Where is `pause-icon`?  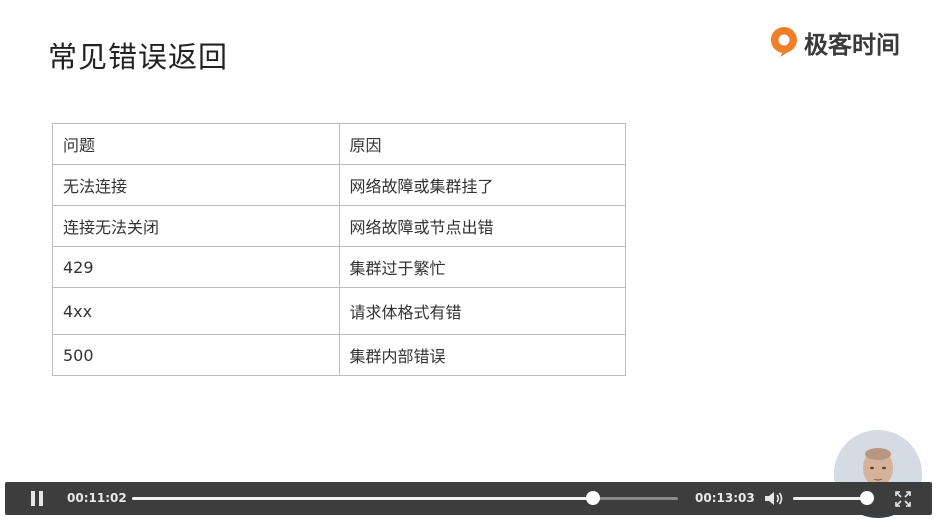 pause-icon is located at coordinates (33, 498).